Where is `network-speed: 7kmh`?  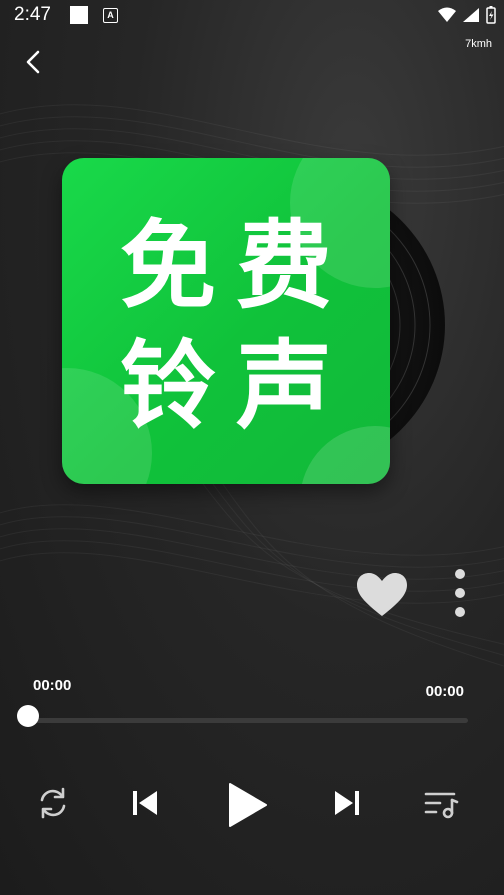 network-speed: 7kmh is located at coordinates (478, 44).